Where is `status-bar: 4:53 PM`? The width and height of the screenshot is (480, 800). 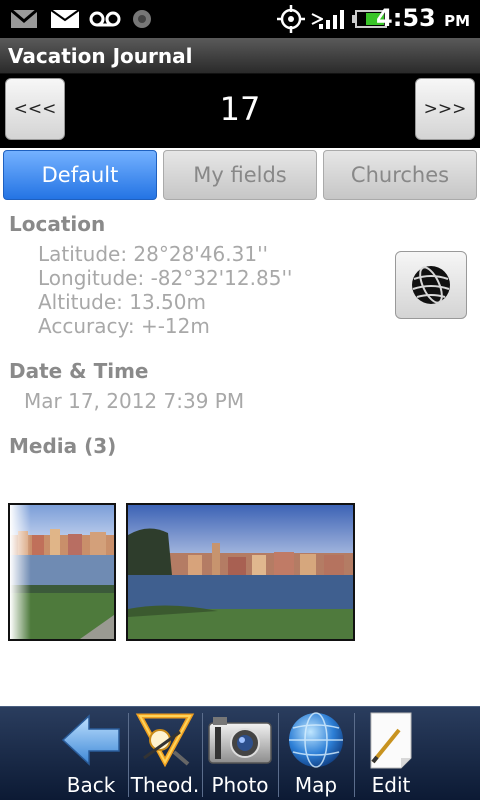 status-bar: 4:53 PM is located at coordinates (240, 19).